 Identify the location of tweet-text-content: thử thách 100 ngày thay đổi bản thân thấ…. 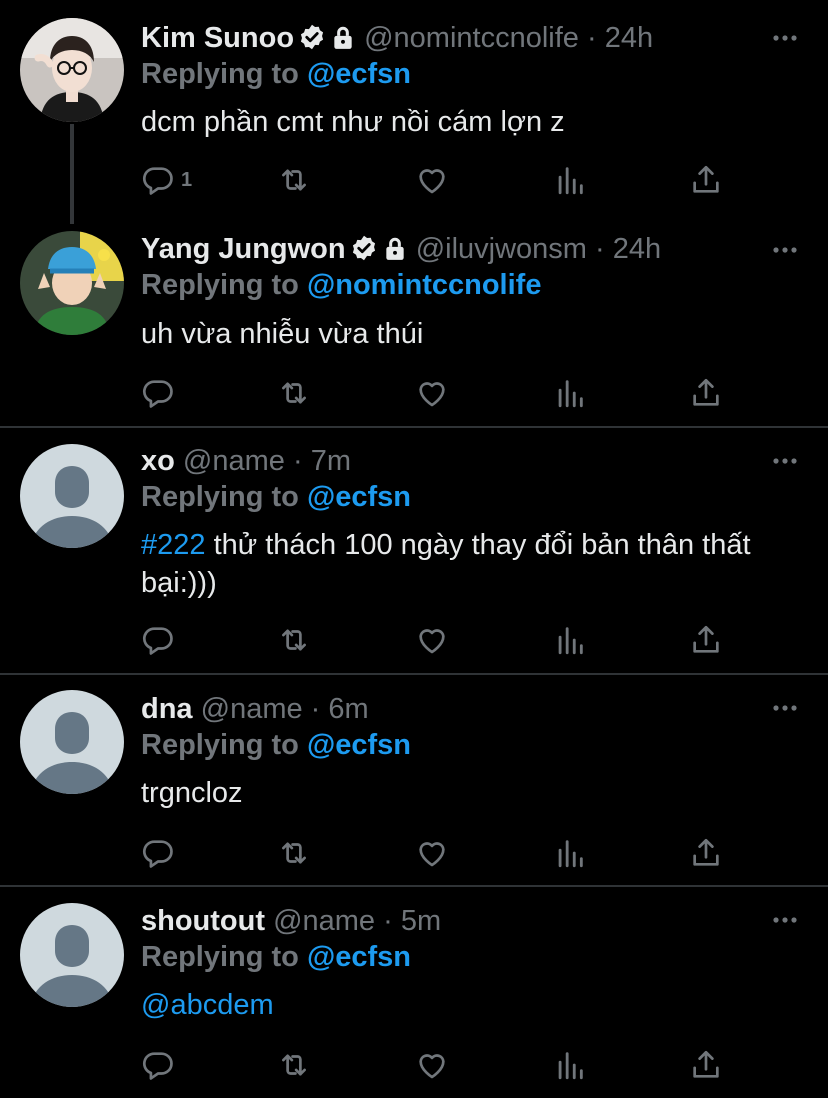
(446, 564).